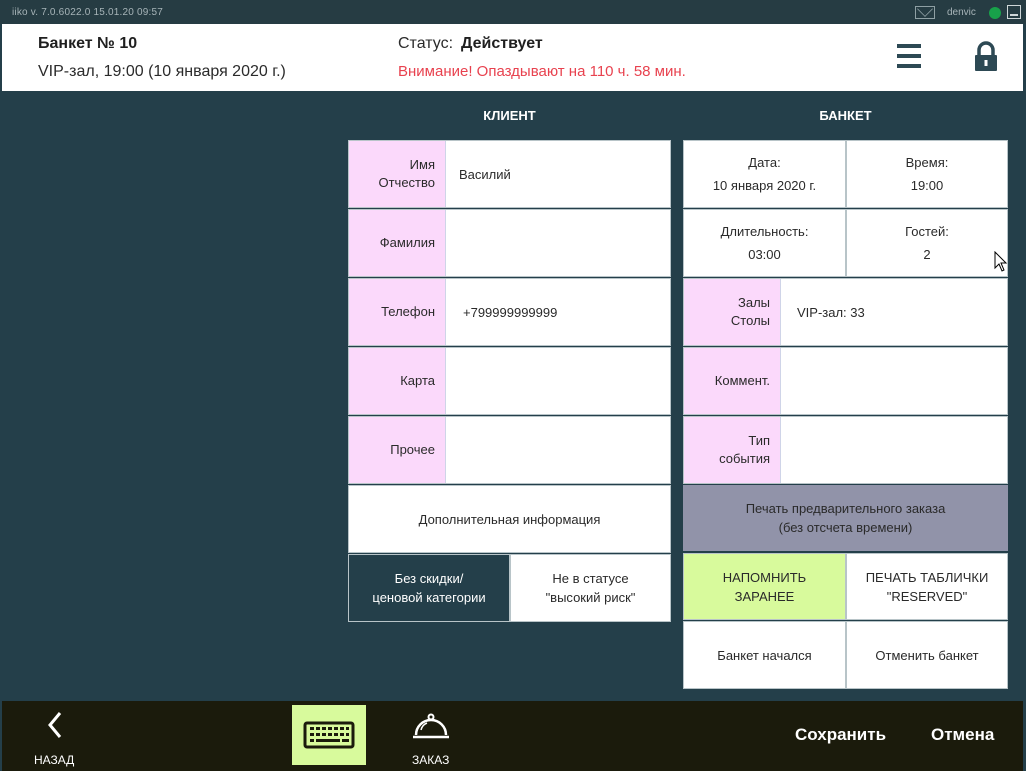 The width and height of the screenshot is (1026, 771). What do you see at coordinates (509, 115) in the screenshot?
I see `client-section-title: КЛИЕНТ` at bounding box center [509, 115].